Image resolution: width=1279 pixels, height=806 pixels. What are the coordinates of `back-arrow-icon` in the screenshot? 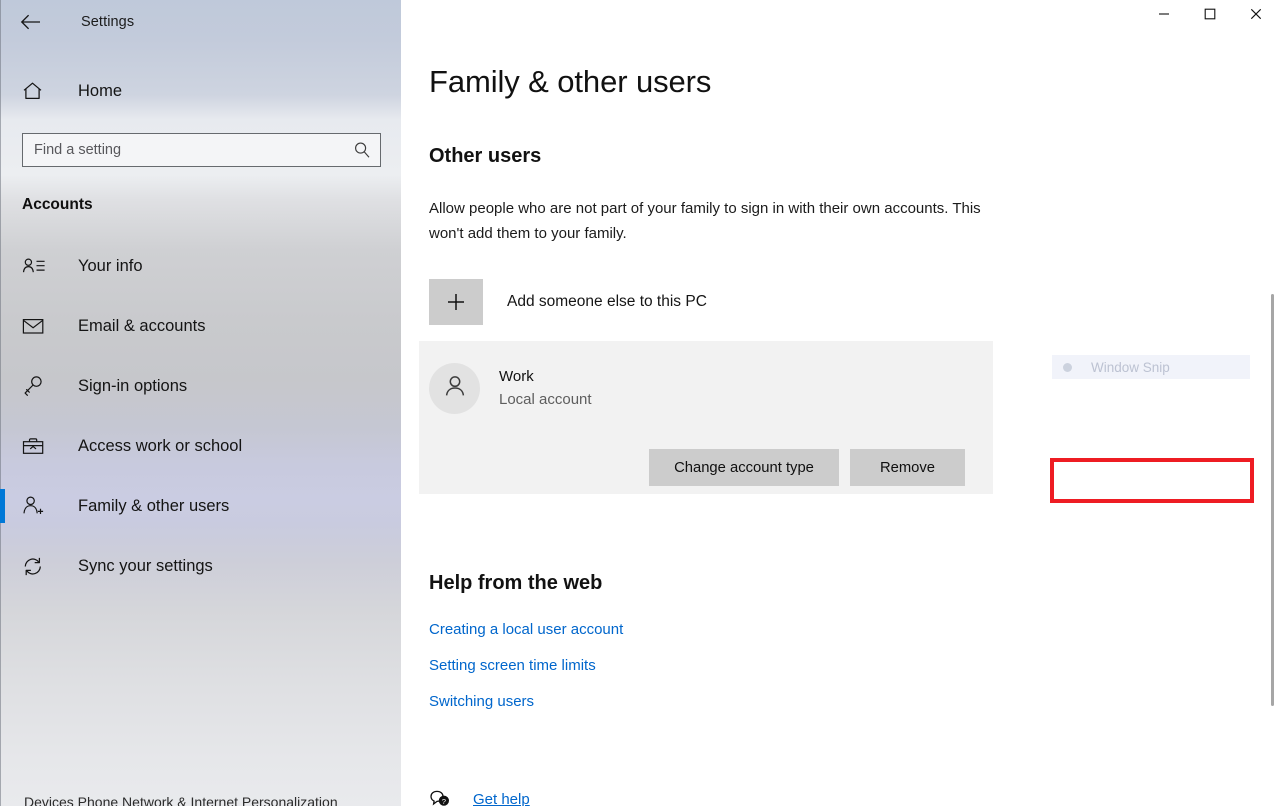 It's located at (31, 22).